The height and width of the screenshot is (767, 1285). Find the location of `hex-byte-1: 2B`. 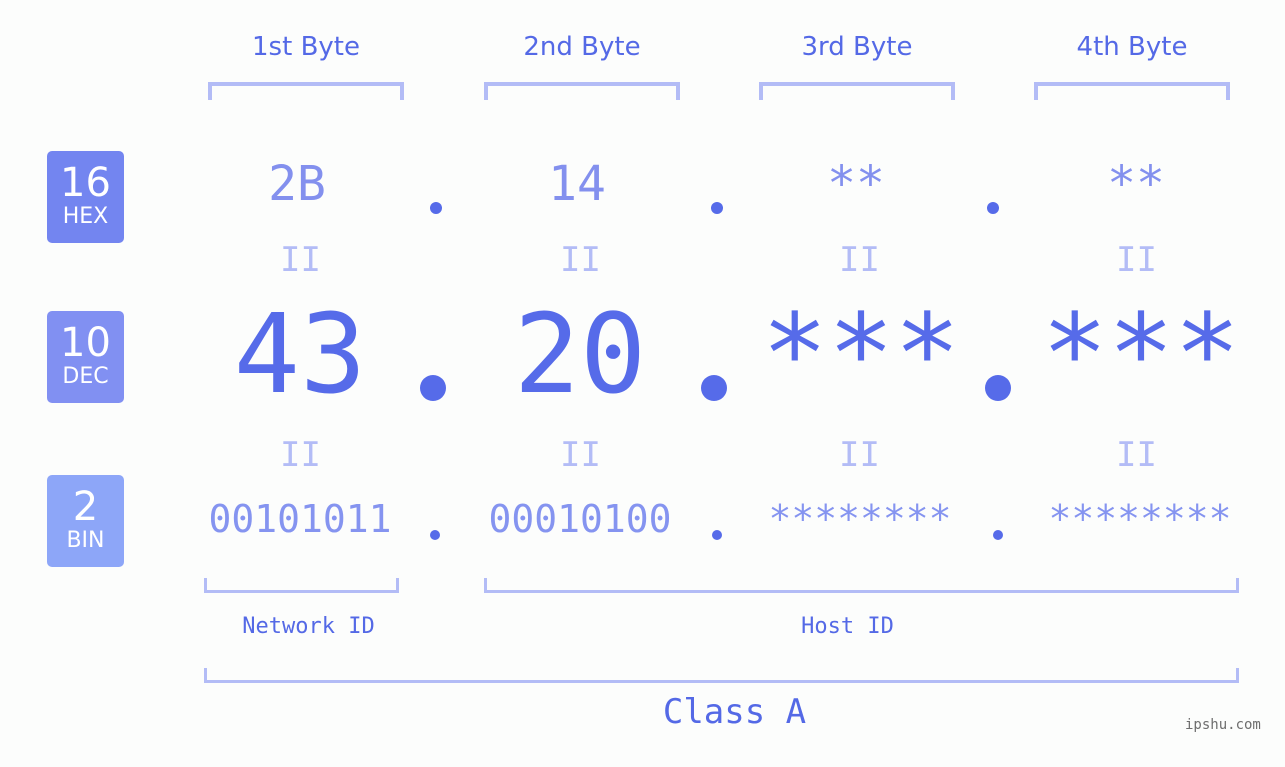

hex-byte-1: 2B is located at coordinates (297, 184).